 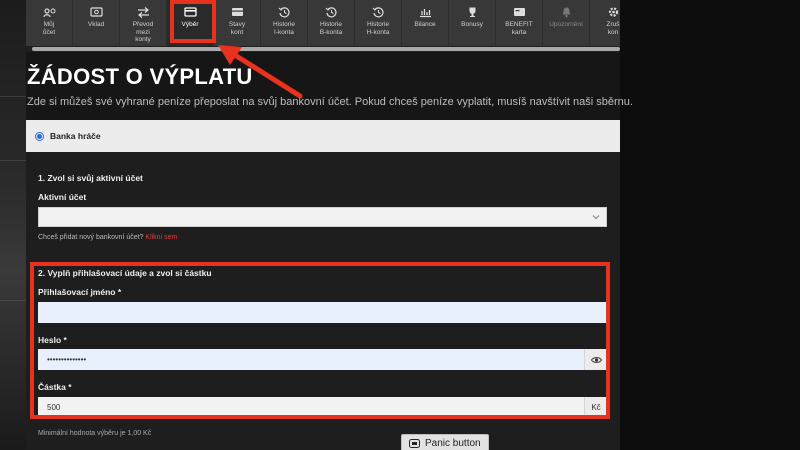 I want to click on section1-title: 1. Zvol si svůj aktivní účet, so click(x=90, y=178).